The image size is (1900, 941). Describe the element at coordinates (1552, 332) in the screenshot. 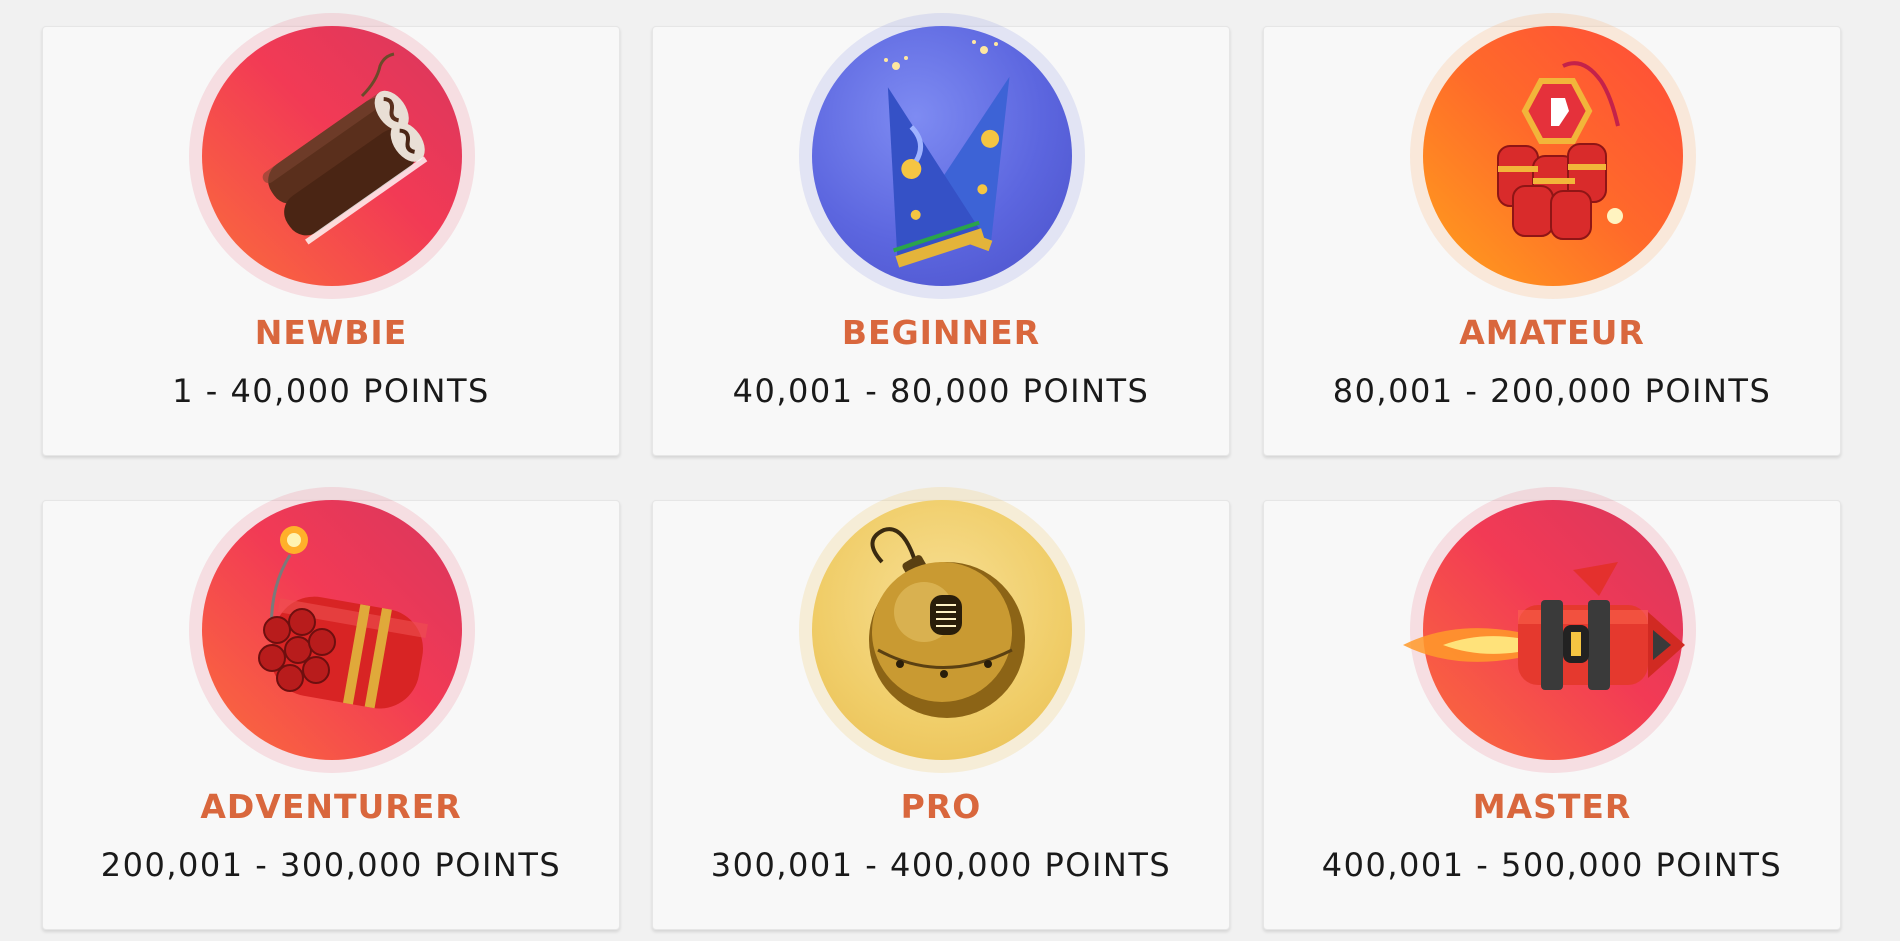

I see `rank-title: AMATEUR` at that location.